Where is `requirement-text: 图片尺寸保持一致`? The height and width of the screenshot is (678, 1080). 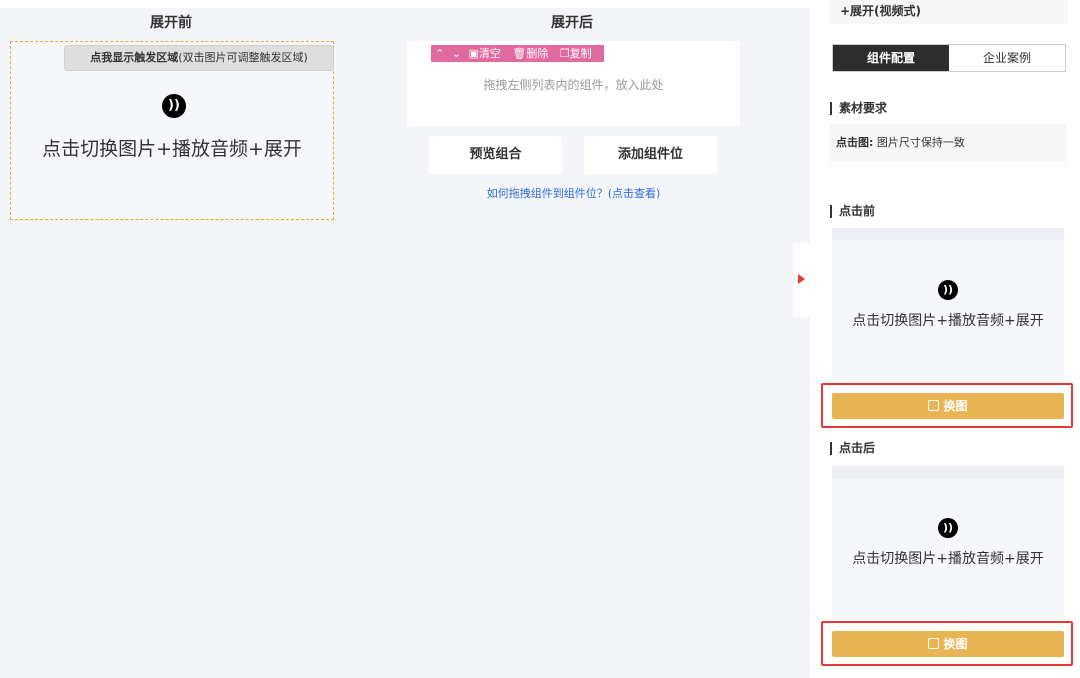
requirement-text: 图片尺寸保持一致 is located at coordinates (920, 142).